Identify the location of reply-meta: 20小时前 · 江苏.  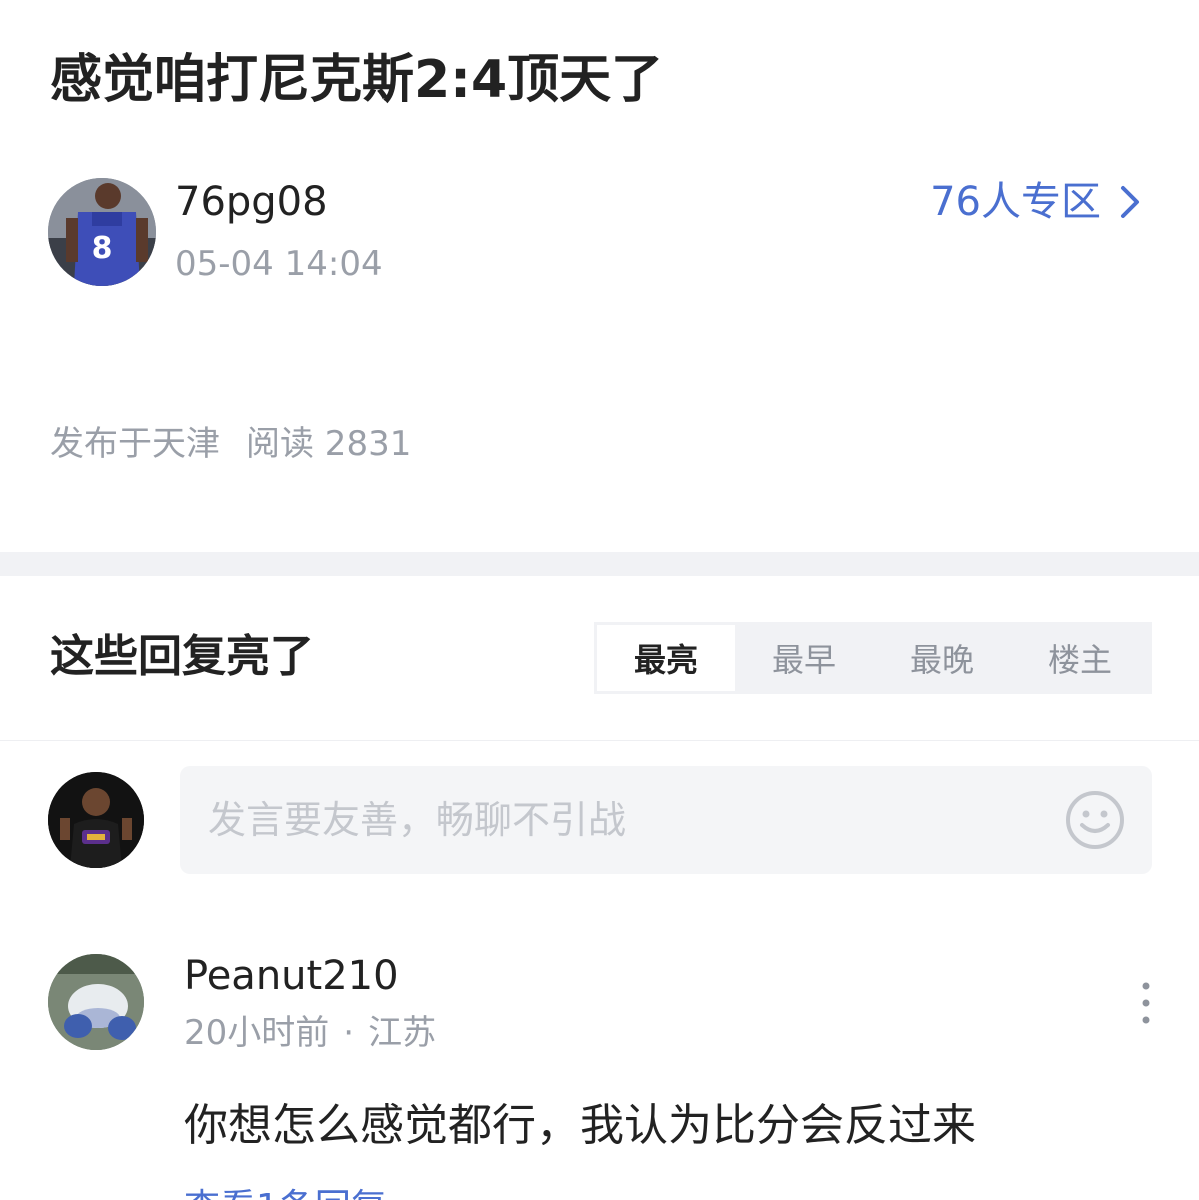
(310, 1033).